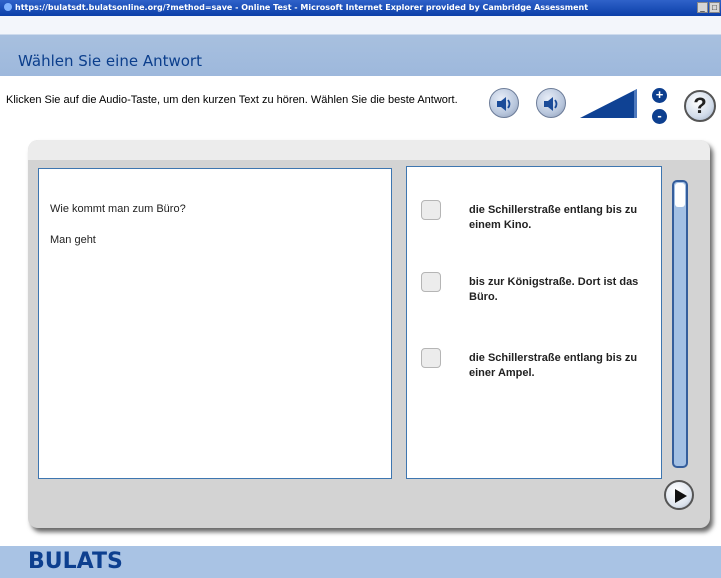 This screenshot has height=578, width=721. Describe the element at coordinates (110, 61) in the screenshot. I see `page-title: Wählen Sie eine Antwort` at that location.